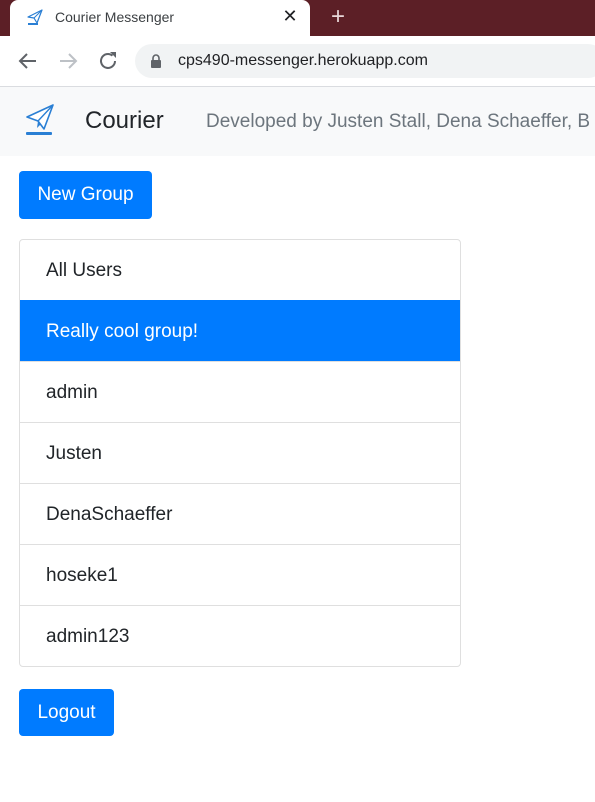  What do you see at coordinates (35, 17) in the screenshot?
I see `paper-plane-favicon-icon` at bounding box center [35, 17].